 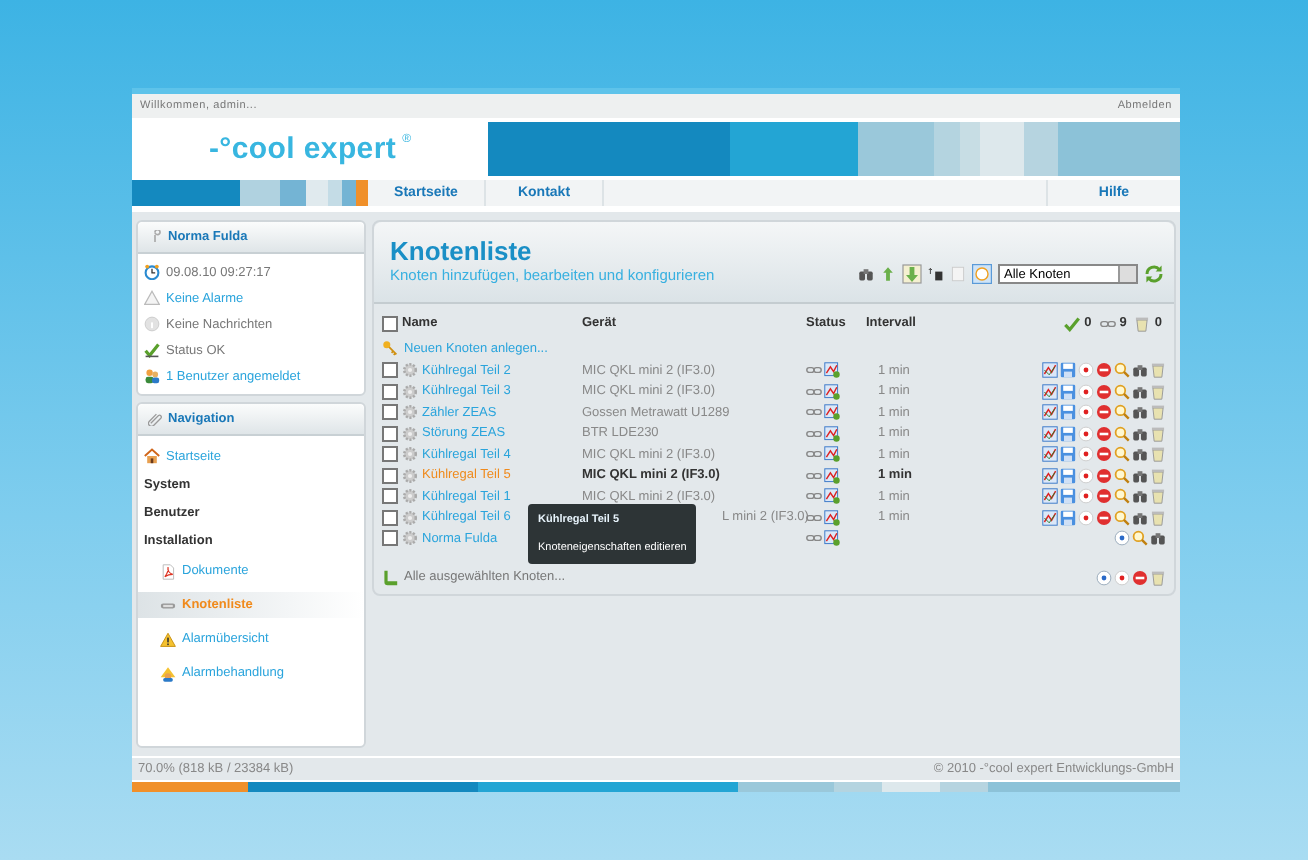 What do you see at coordinates (390, 323) in the screenshot?
I see `select-all-checkbox` at bounding box center [390, 323].